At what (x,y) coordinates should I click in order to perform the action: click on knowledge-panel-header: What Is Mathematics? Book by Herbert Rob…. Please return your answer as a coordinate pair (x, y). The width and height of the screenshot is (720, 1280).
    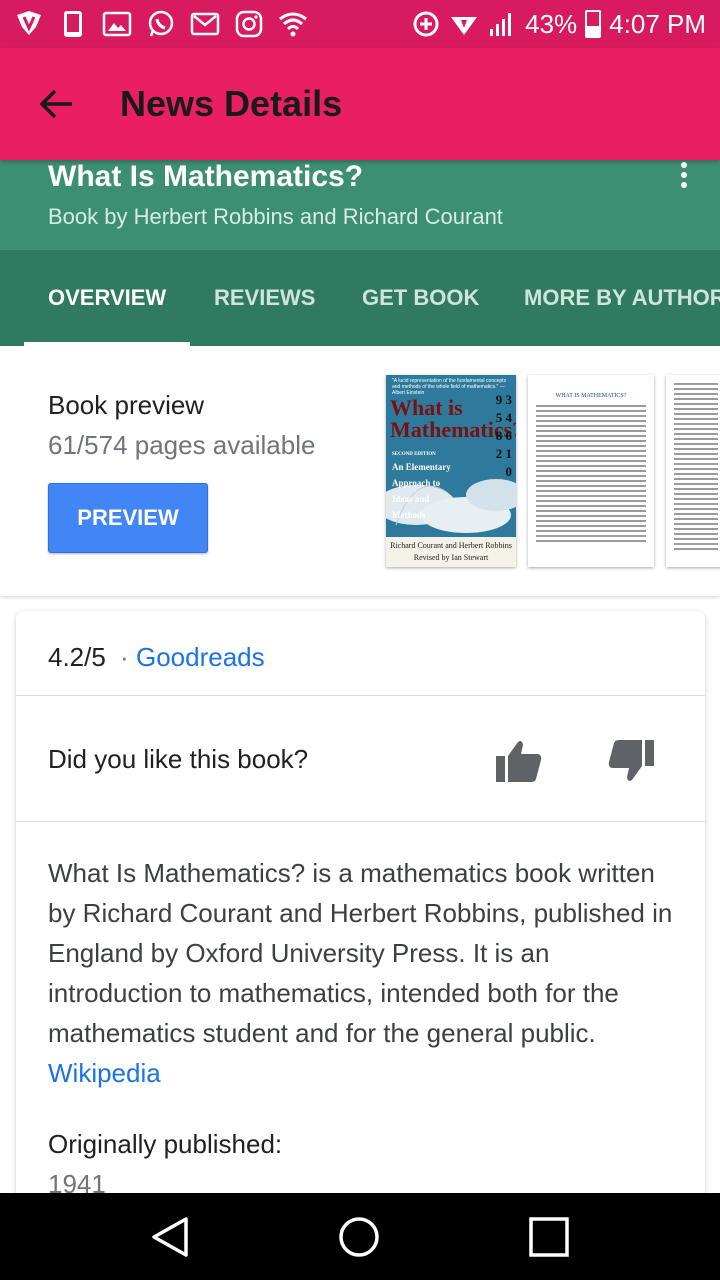
    Looking at the image, I should click on (360, 205).